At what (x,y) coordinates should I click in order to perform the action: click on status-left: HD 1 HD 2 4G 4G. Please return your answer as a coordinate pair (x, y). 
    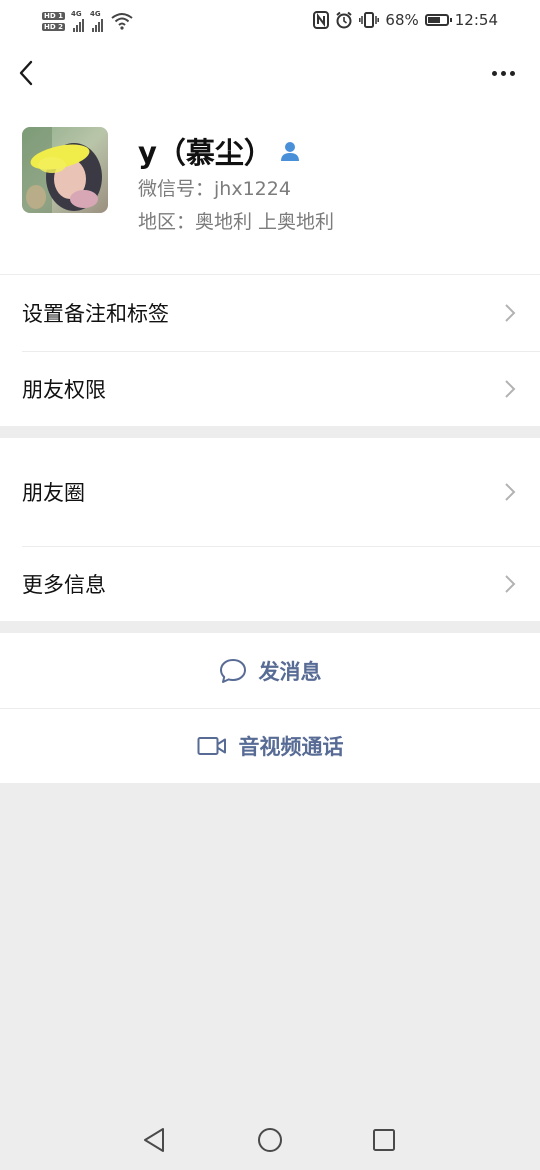
    Looking at the image, I should click on (87, 21).